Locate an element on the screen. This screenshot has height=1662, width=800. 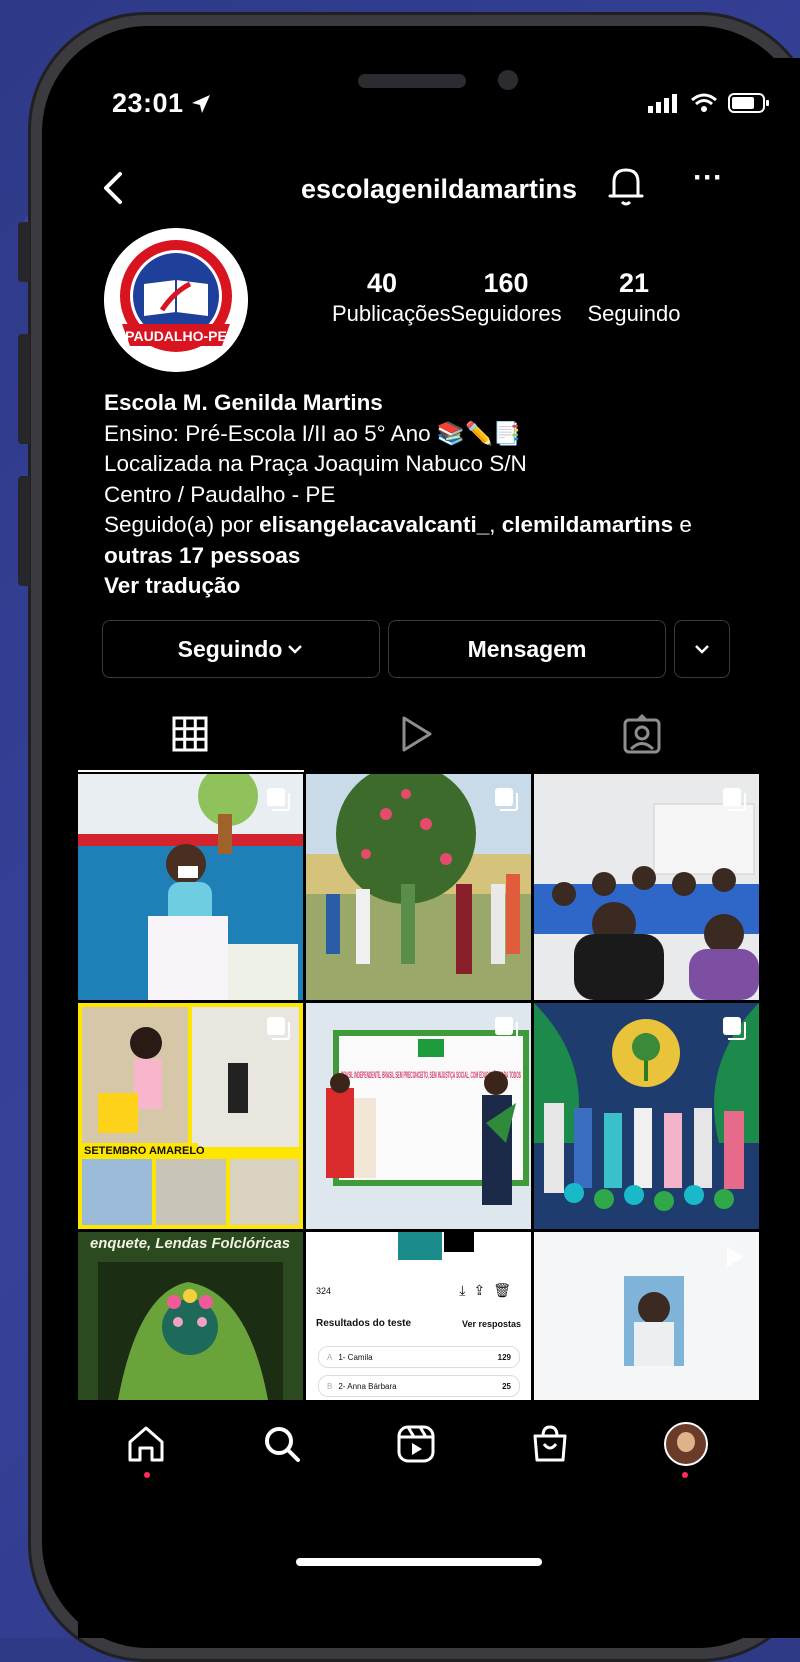
follower-1: elisangelacavalcanti_ is located at coordinates (374, 524).